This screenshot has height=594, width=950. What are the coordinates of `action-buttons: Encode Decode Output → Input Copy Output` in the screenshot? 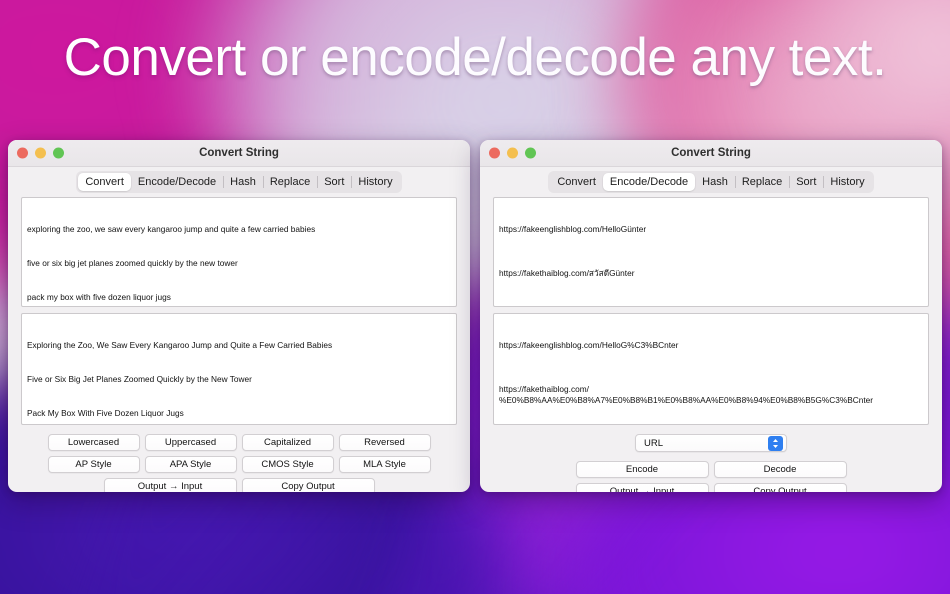 It's located at (711, 476).